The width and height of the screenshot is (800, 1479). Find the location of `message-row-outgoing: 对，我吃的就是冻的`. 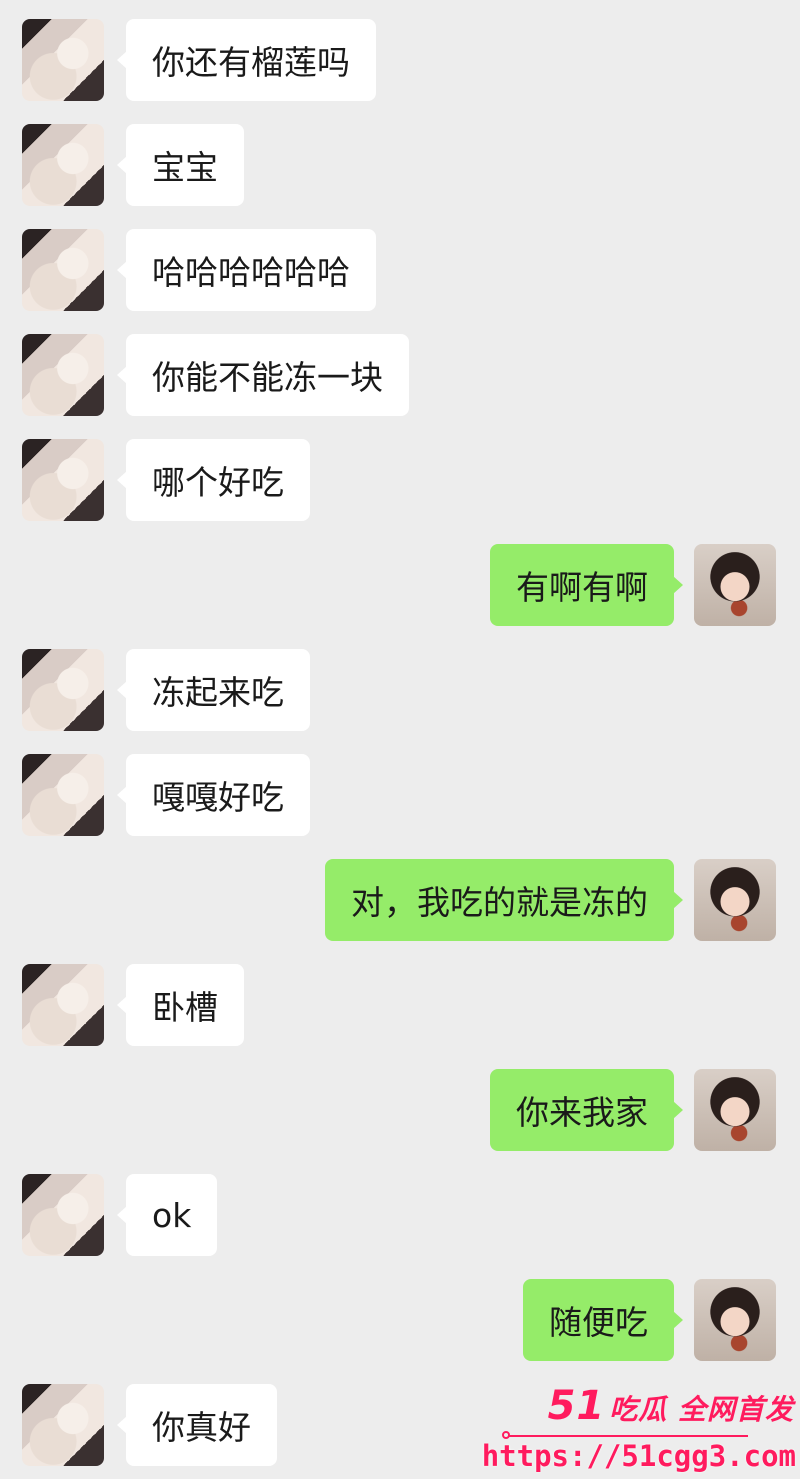

message-row-outgoing: 对，我吃的就是冻的 is located at coordinates (400, 900).